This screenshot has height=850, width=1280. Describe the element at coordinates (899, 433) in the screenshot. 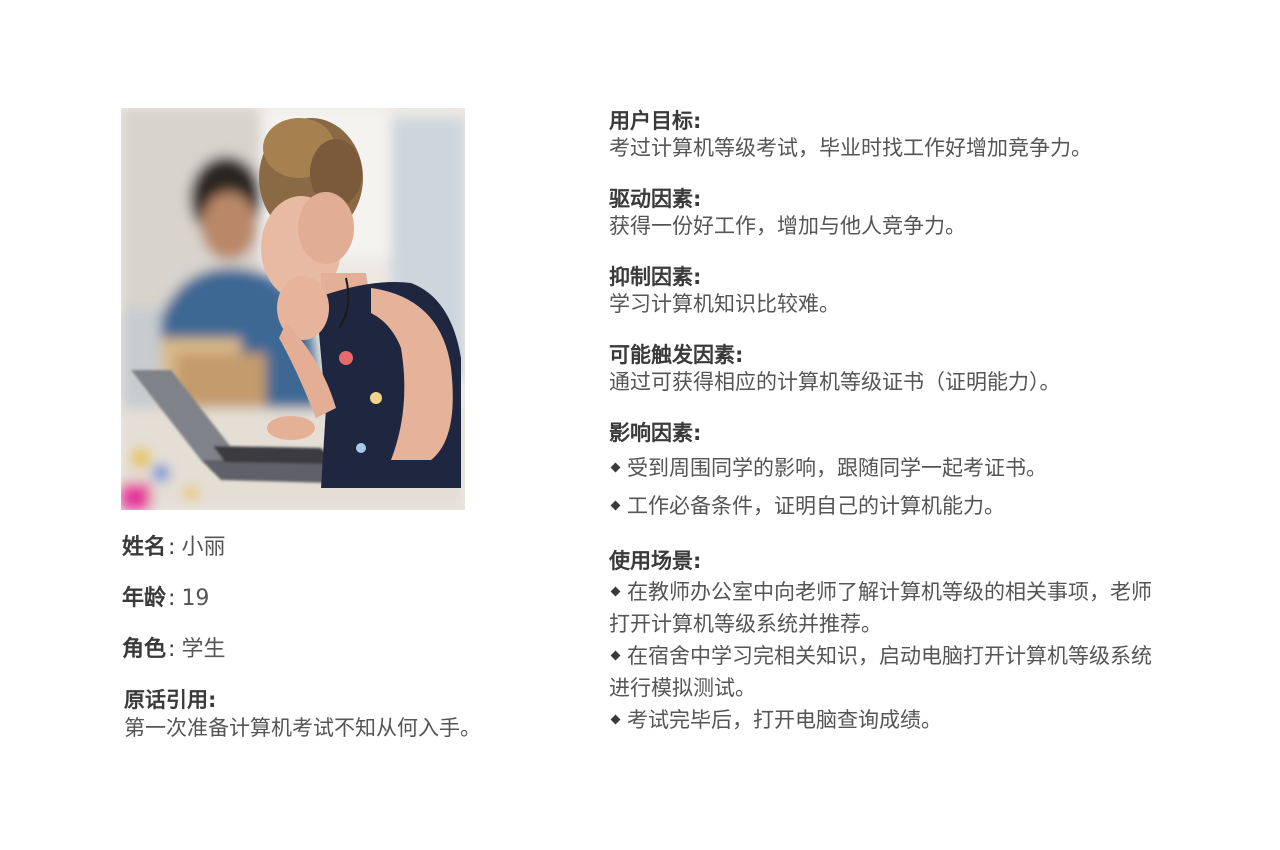

I see `influences-heading: 影响因素:` at that location.